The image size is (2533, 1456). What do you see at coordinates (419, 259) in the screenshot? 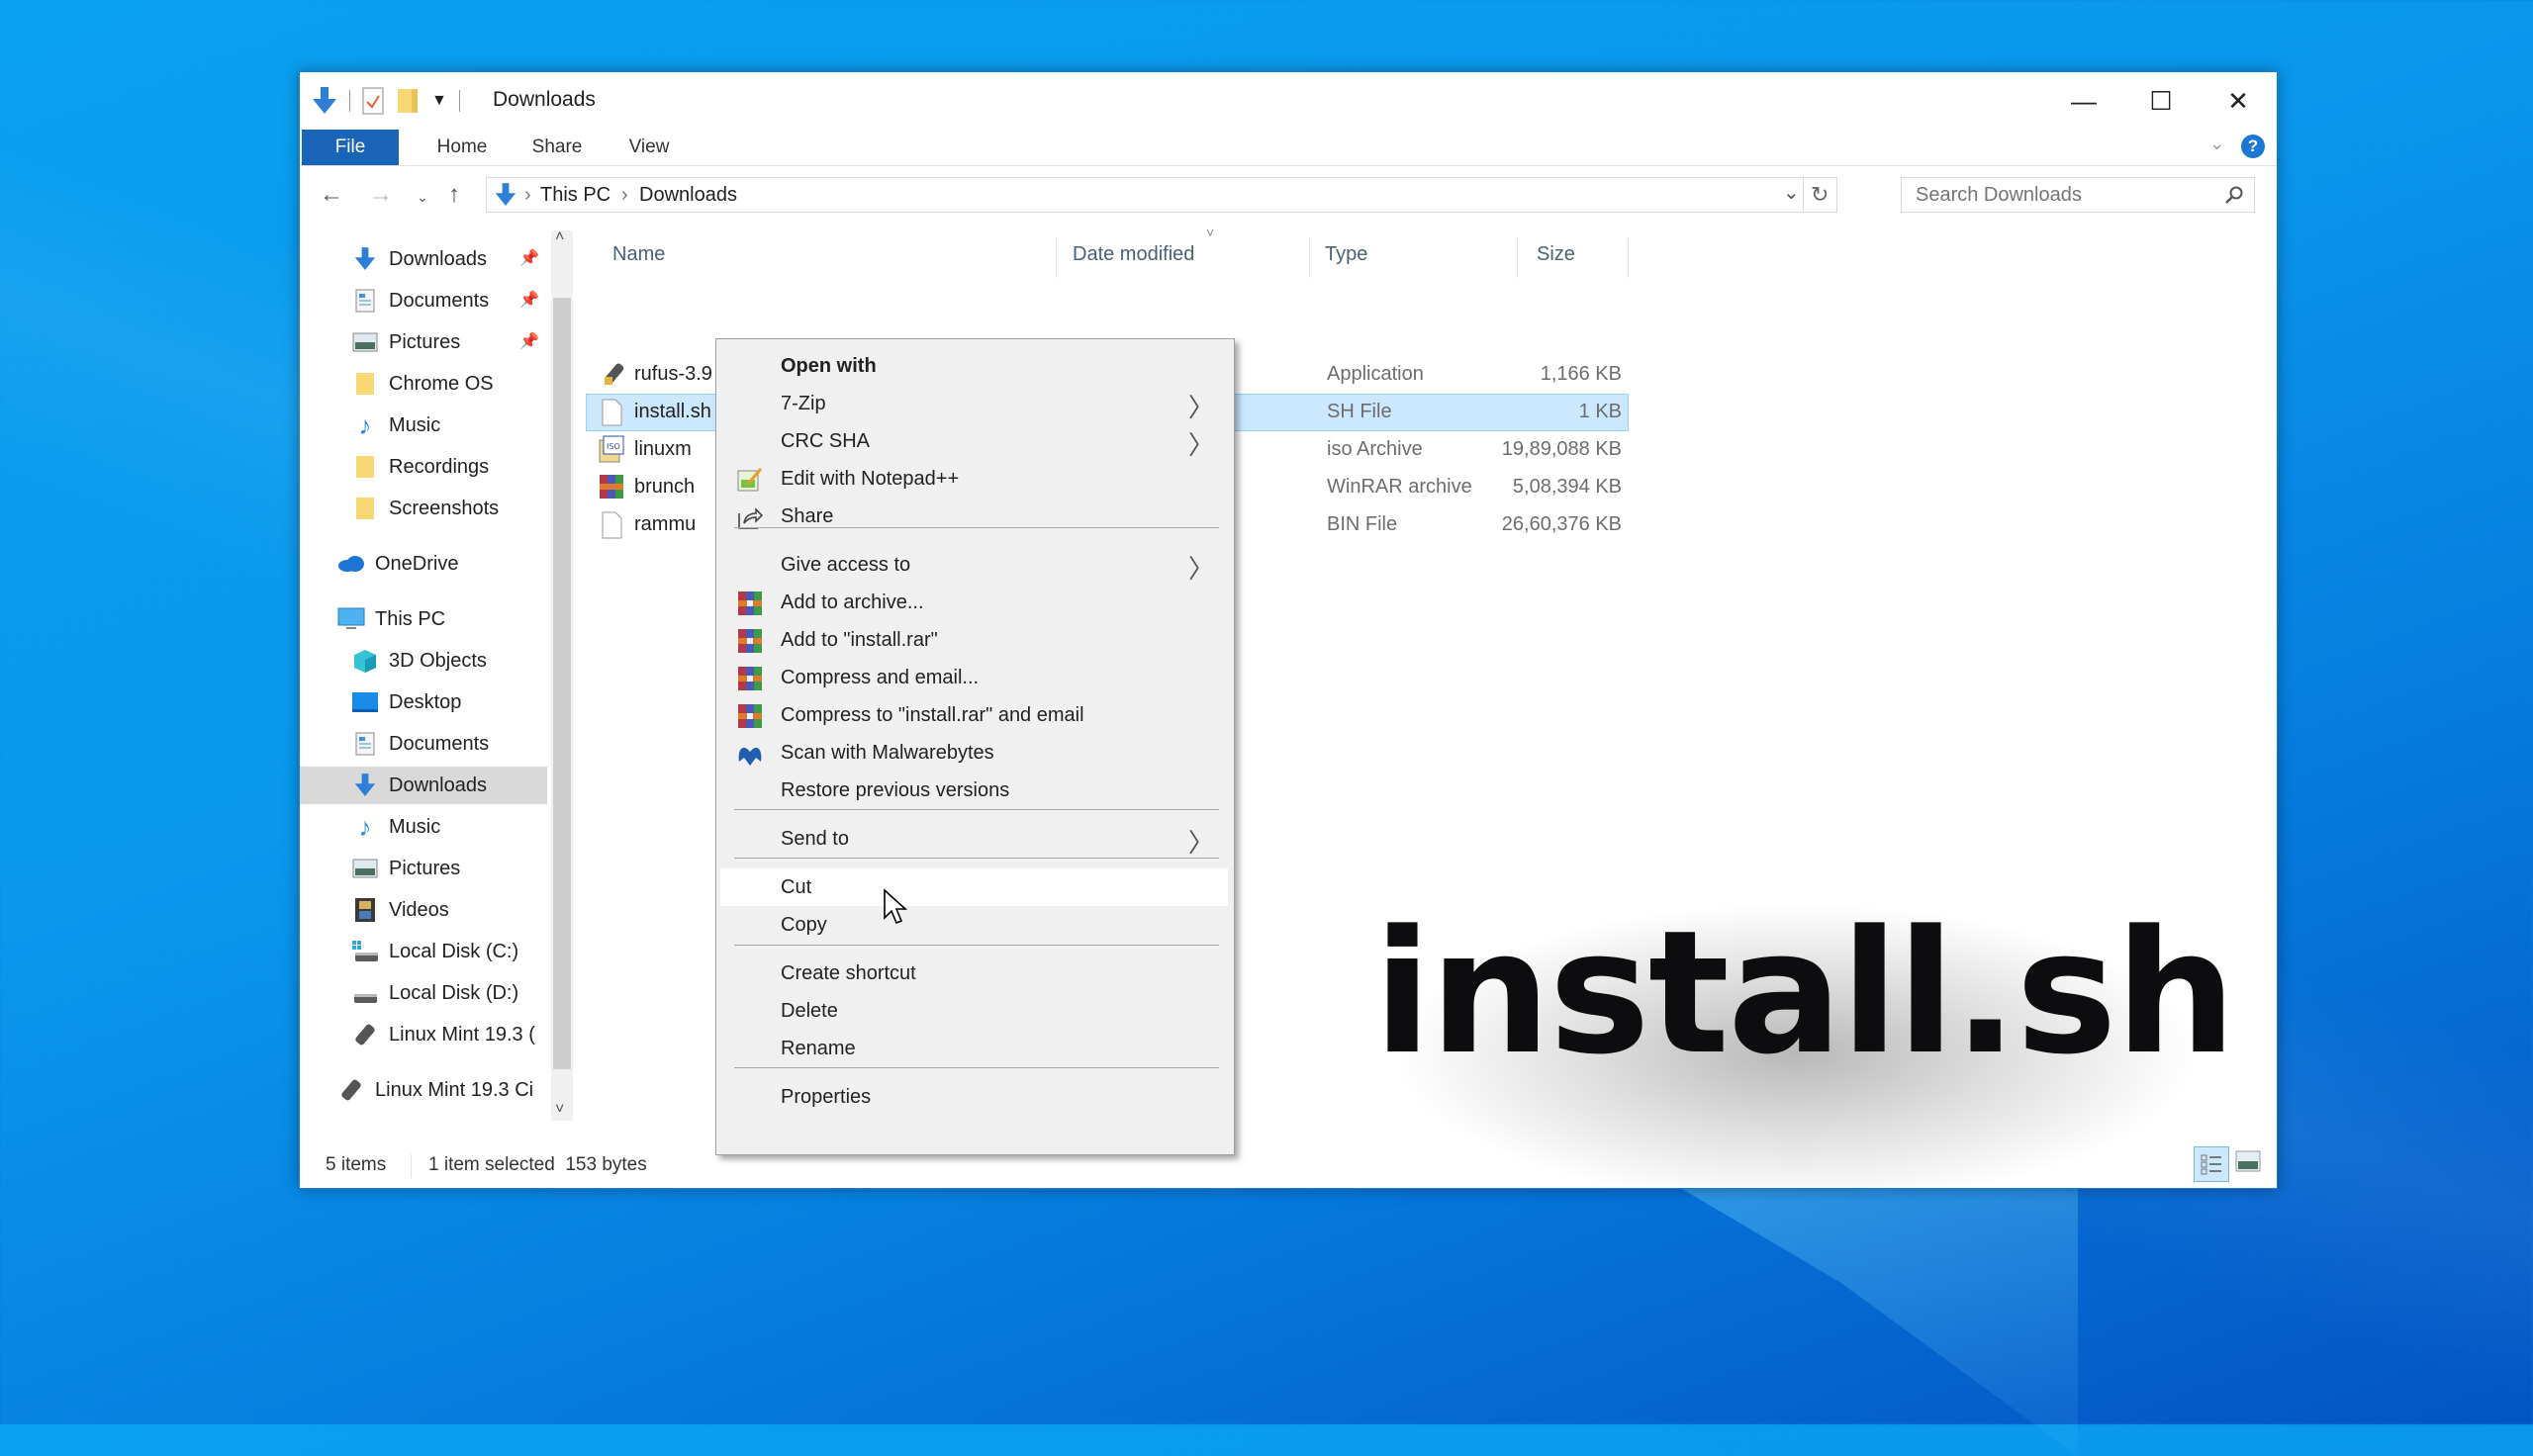
I see `sidebar-item-downloads: Downloads` at bounding box center [419, 259].